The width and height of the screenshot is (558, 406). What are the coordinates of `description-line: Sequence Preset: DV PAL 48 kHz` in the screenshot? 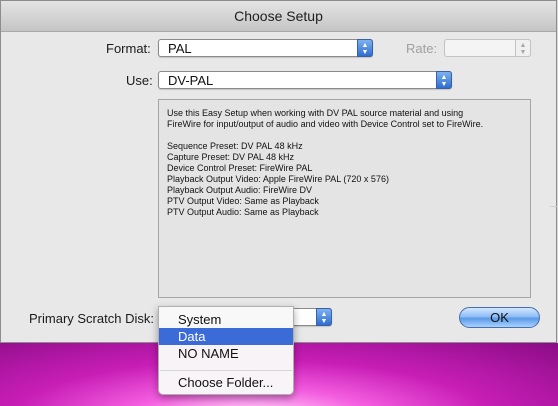 It's located at (235, 146).